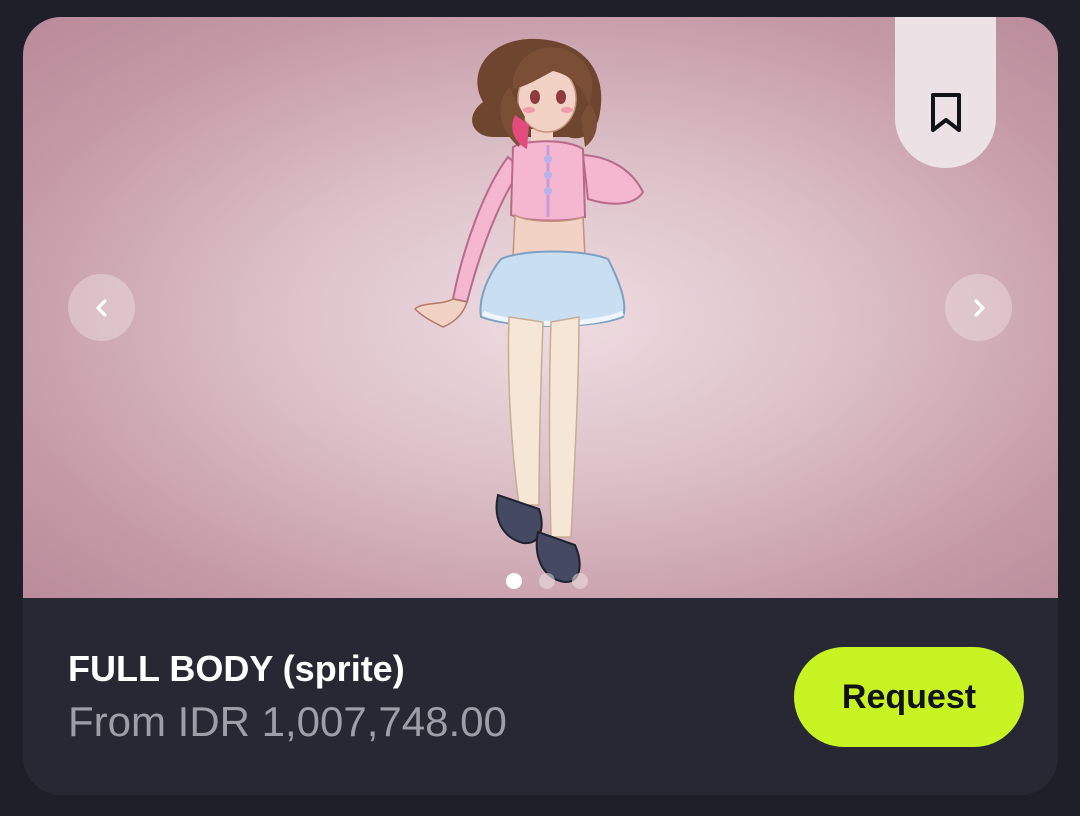 This screenshot has width=1080, height=816. I want to click on bookmark-button, so click(945, 92).